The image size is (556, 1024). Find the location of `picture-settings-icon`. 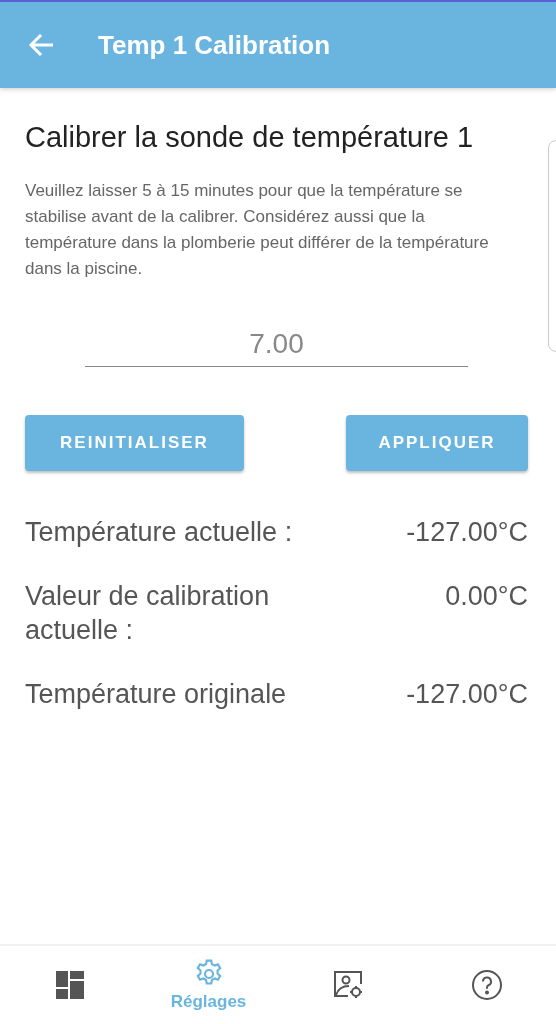

picture-settings-icon is located at coordinates (347, 985).